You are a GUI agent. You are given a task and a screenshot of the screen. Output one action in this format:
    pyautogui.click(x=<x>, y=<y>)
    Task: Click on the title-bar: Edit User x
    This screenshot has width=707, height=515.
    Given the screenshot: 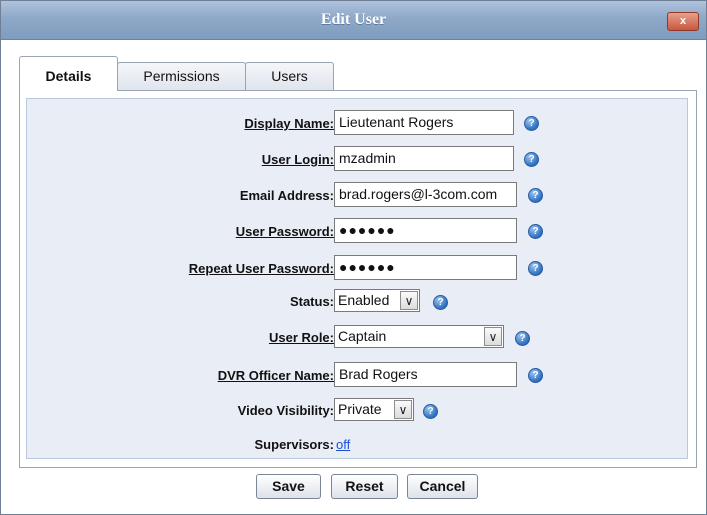 What is the action you would take?
    pyautogui.click(x=353, y=20)
    